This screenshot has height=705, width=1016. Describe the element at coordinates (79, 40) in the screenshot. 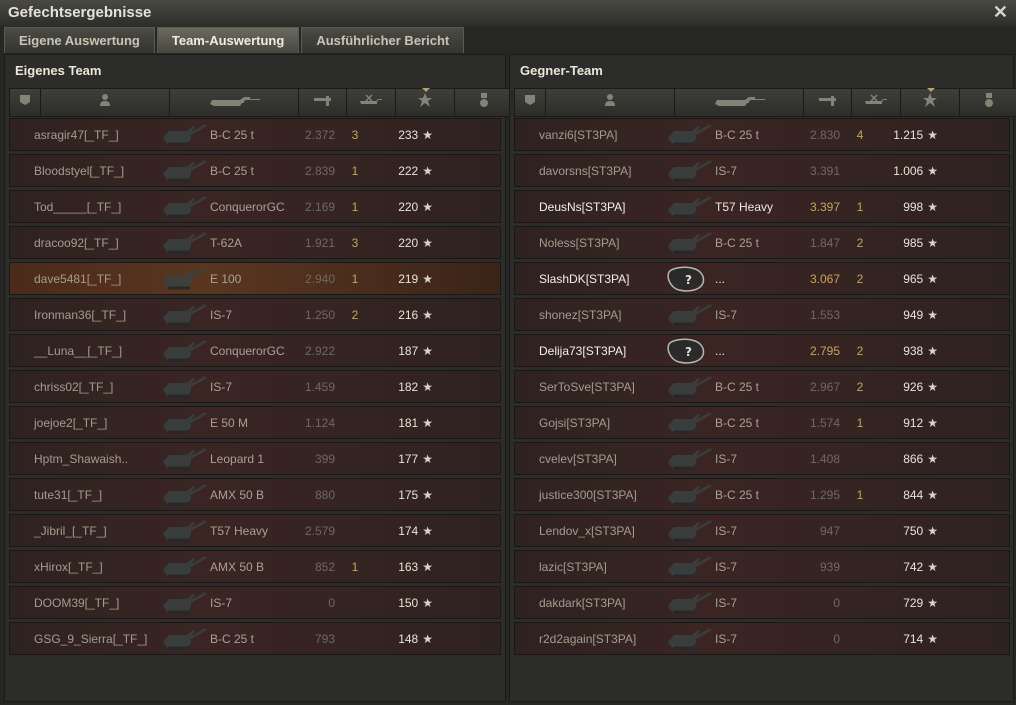

I see `tab-eigene-auswertung: Eigene Auswertung` at that location.